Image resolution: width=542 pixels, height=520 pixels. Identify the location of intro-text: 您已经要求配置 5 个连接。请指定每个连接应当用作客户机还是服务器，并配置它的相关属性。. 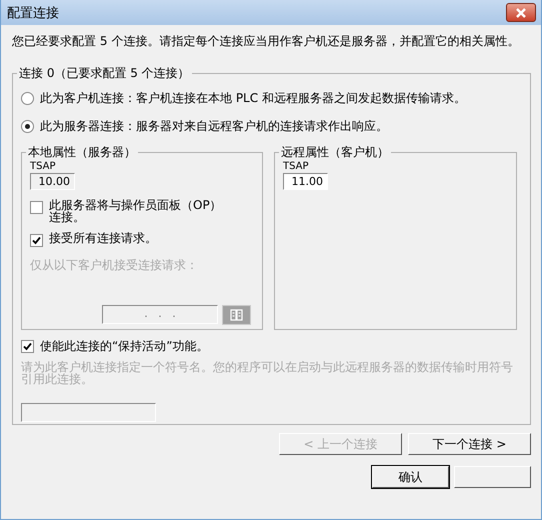
(266, 41).